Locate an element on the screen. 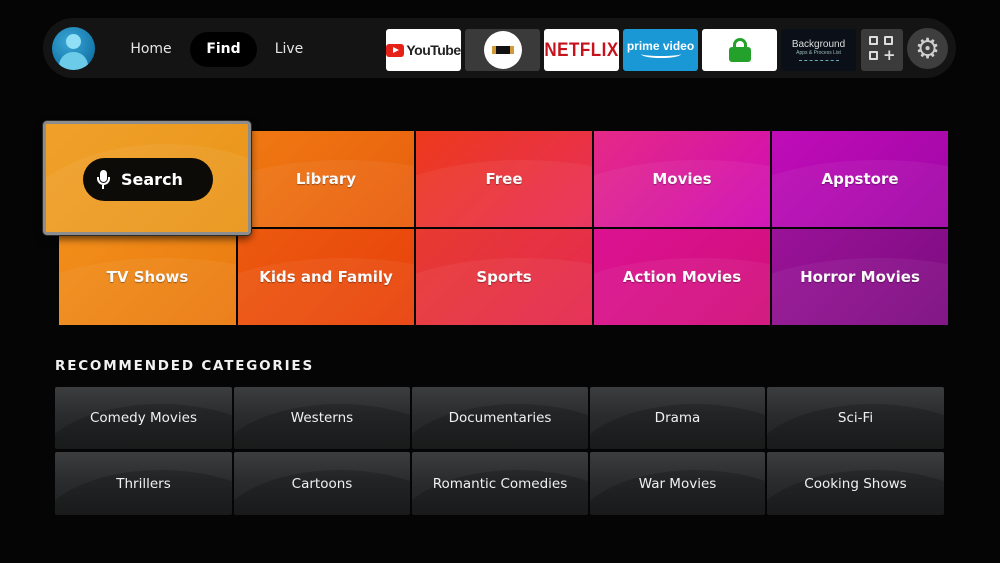 The image size is (1000, 563). tile-label: Horror Movies is located at coordinates (860, 277).